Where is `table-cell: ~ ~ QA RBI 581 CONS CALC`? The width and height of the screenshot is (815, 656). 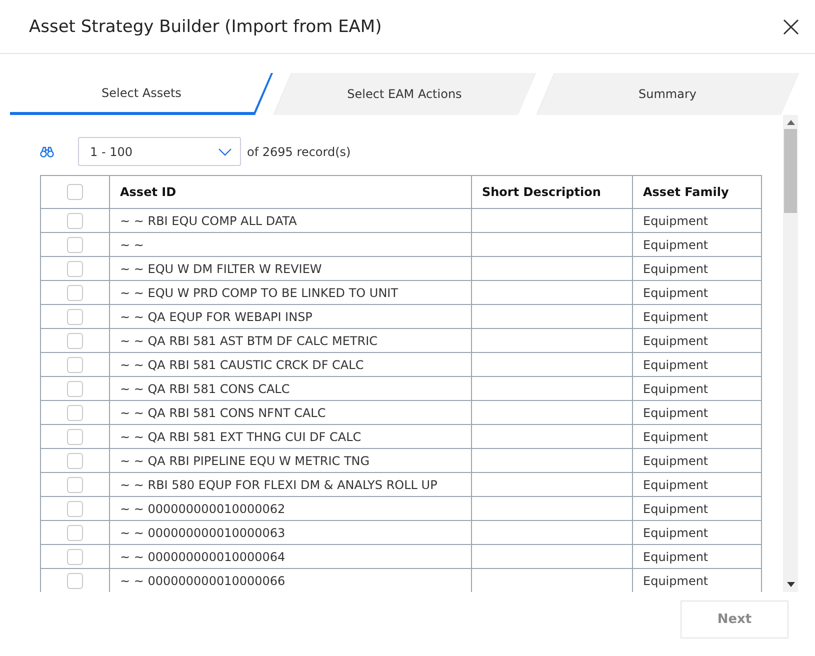
table-cell: ~ ~ QA RBI 581 CONS CALC is located at coordinates (291, 388).